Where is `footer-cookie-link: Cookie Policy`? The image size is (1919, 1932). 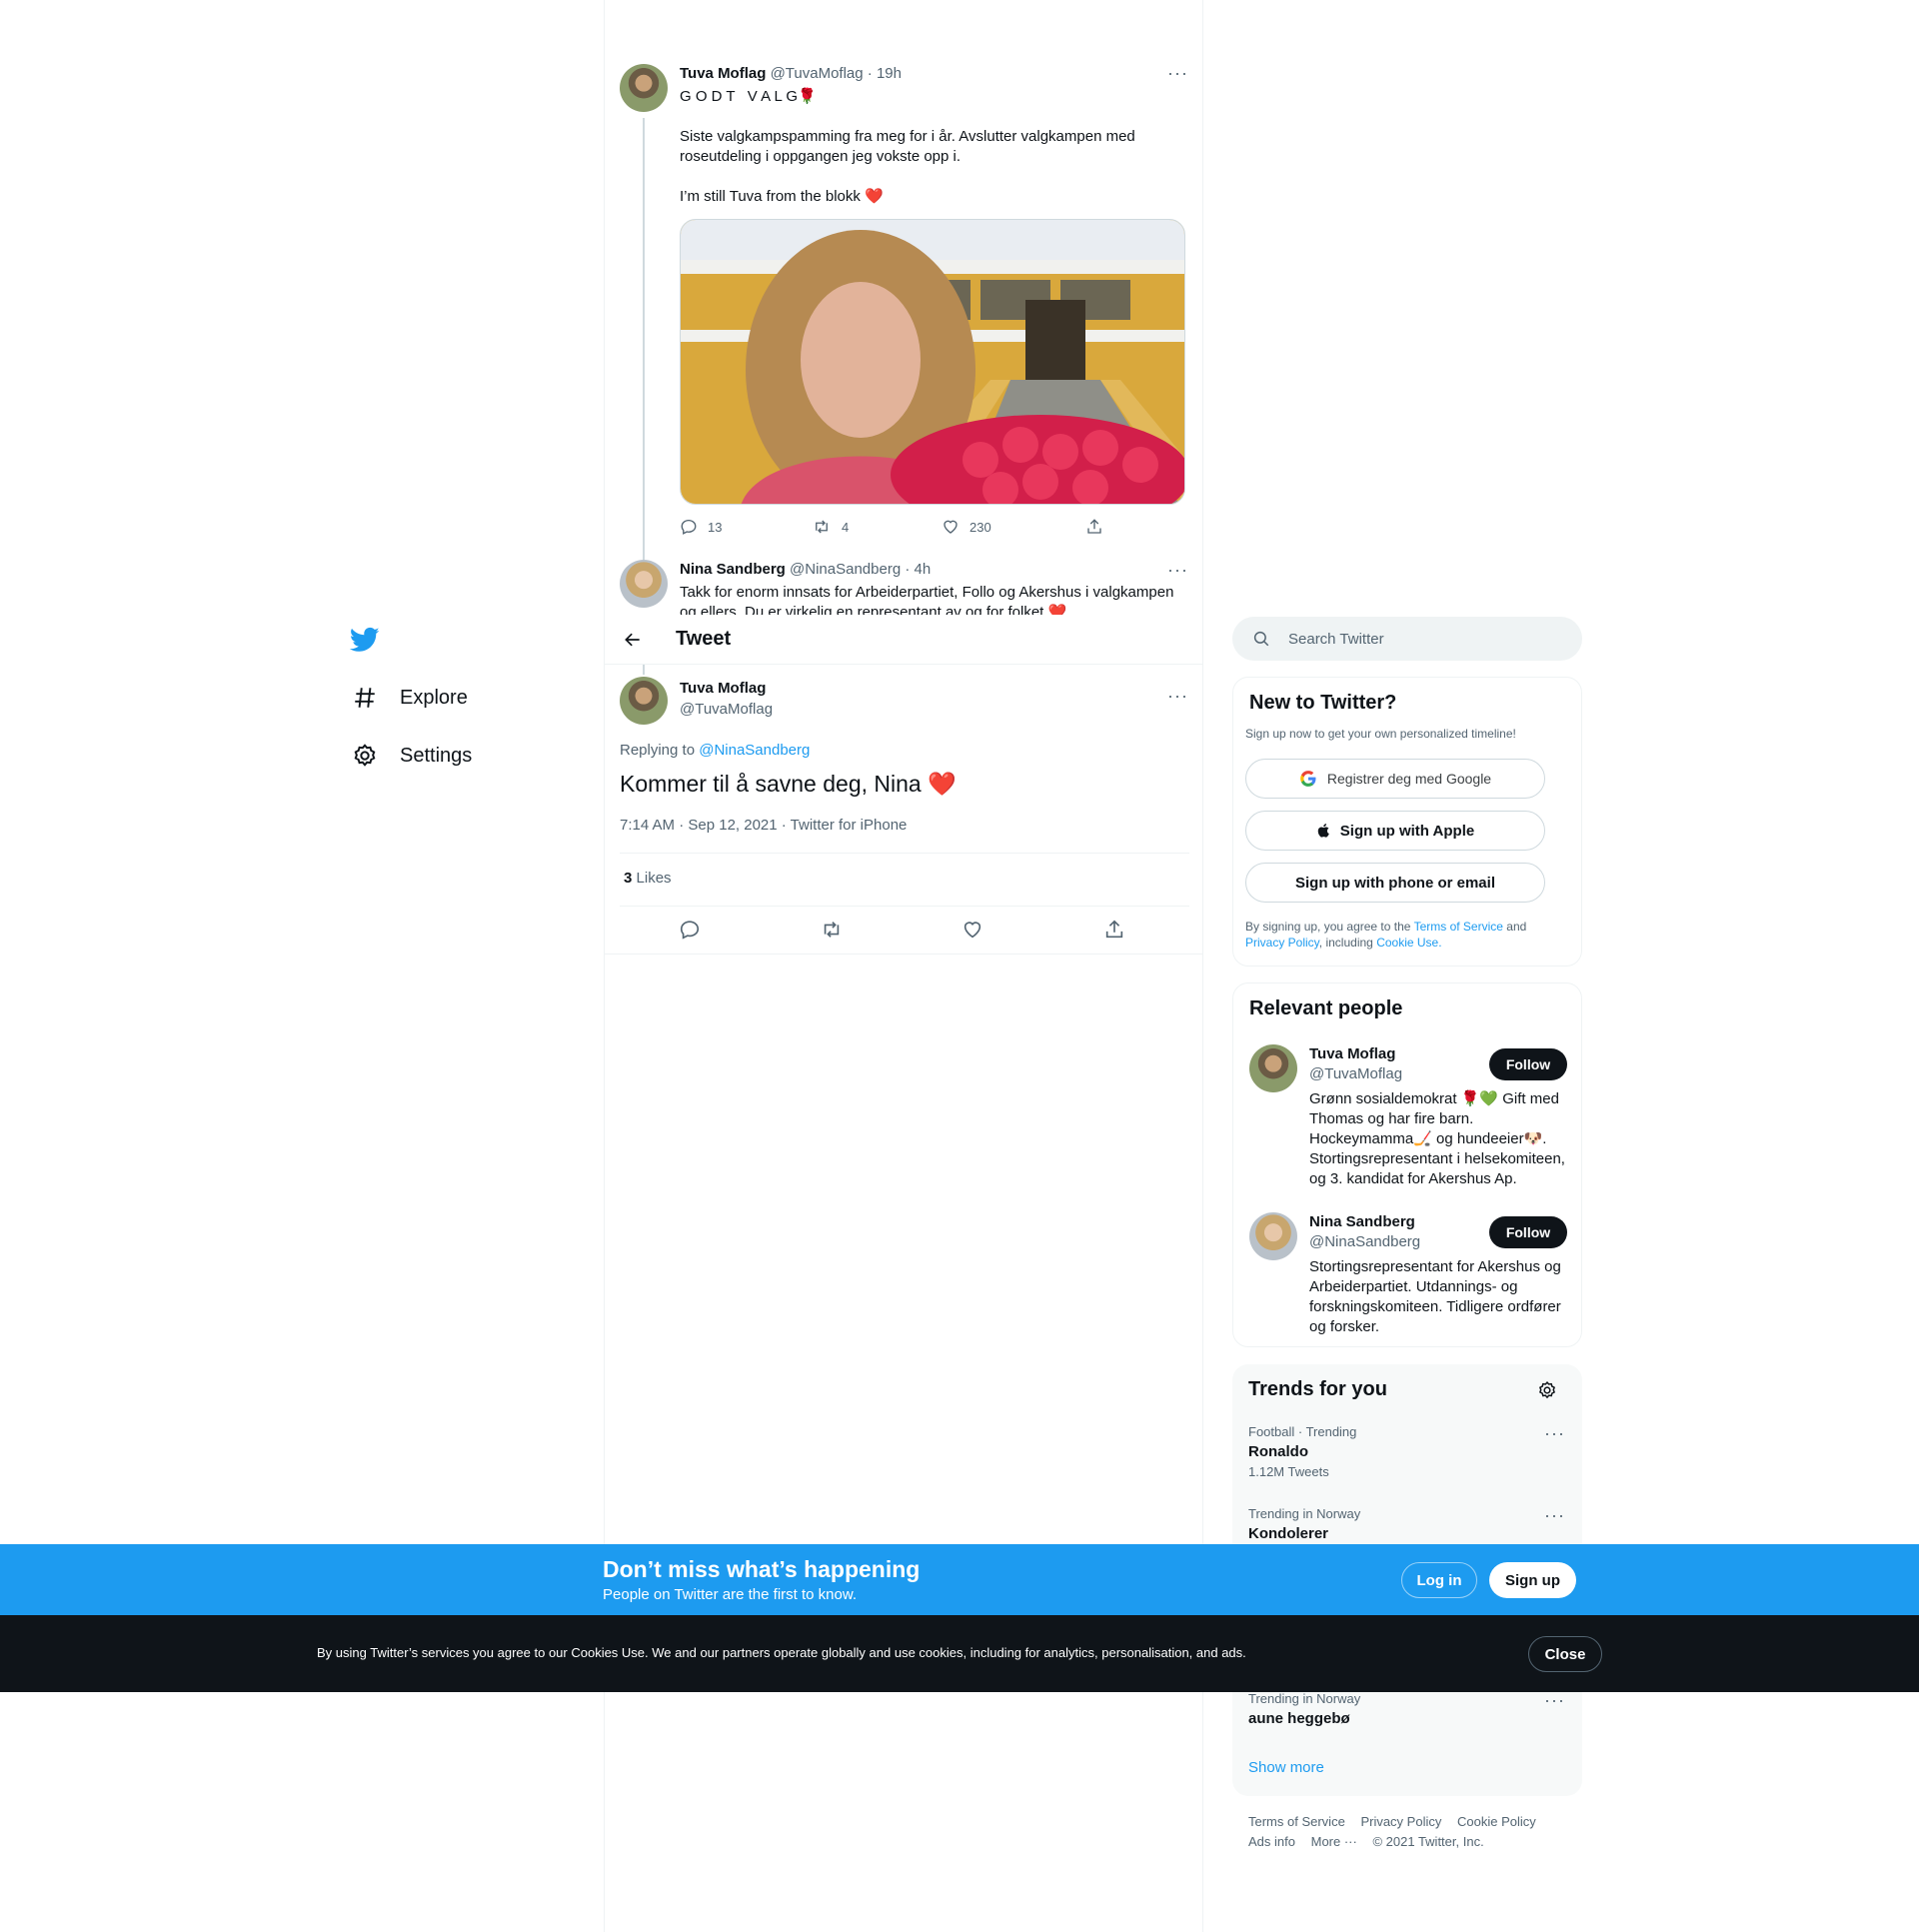 footer-cookie-link: Cookie Policy is located at coordinates (1497, 1821).